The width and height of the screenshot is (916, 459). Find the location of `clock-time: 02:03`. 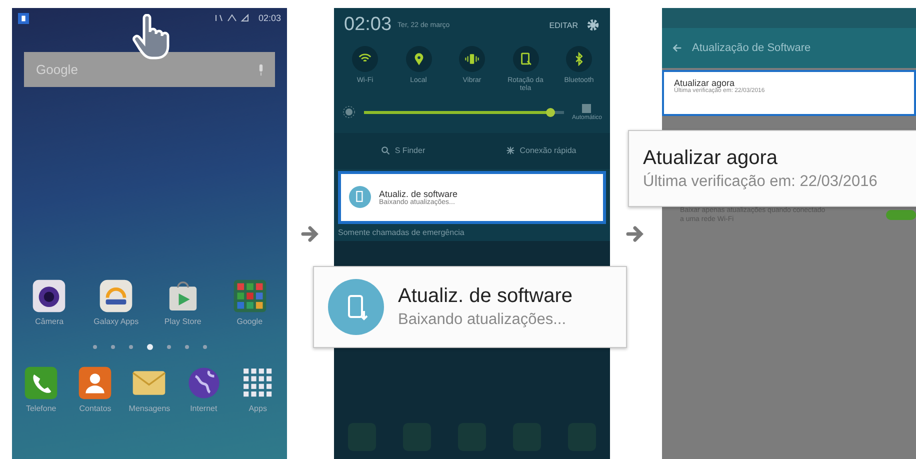

clock-time: 02:03 is located at coordinates (368, 25).